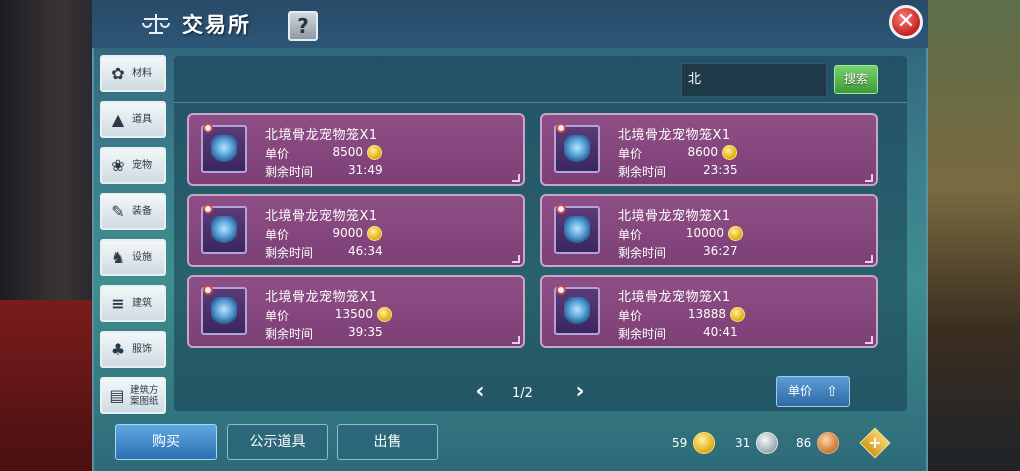 The height and width of the screenshot is (471, 1020). Describe the element at coordinates (118, 349) in the screenshot. I see `shirt-icon: ♣` at that location.